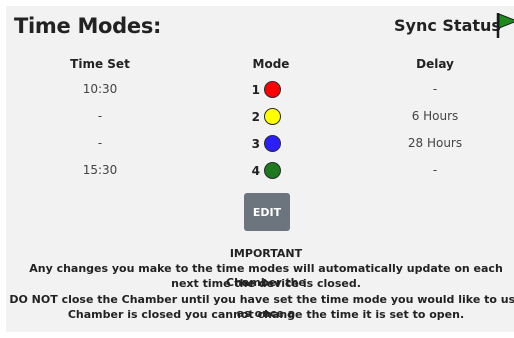 Image resolution: width=514 pixels, height=338 pixels. I want to click on mode-1-red-indicator, so click(272, 89).